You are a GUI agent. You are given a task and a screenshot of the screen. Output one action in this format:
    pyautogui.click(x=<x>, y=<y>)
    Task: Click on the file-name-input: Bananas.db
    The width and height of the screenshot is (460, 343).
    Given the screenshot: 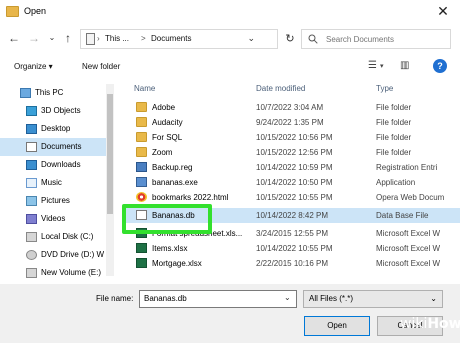 What is the action you would take?
    pyautogui.click(x=218, y=299)
    